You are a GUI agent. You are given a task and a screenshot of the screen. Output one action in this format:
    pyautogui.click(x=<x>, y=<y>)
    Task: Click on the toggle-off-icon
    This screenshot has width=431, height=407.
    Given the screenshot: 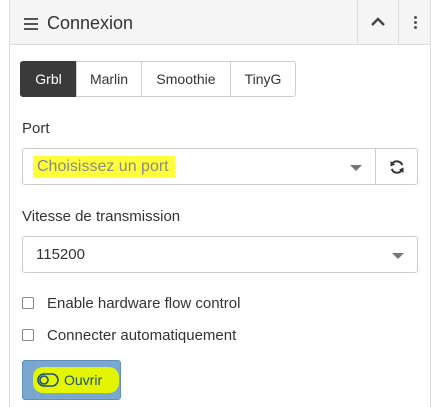 What is the action you would take?
    pyautogui.click(x=48, y=380)
    